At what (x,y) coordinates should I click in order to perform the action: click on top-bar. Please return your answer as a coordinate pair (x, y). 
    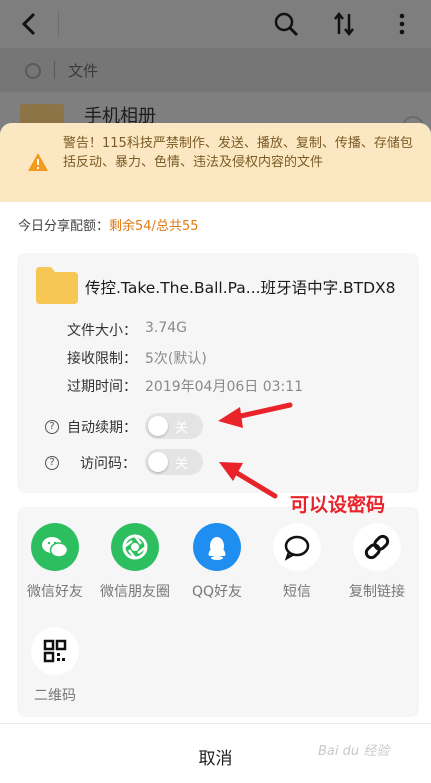
    Looking at the image, I should click on (215, 24).